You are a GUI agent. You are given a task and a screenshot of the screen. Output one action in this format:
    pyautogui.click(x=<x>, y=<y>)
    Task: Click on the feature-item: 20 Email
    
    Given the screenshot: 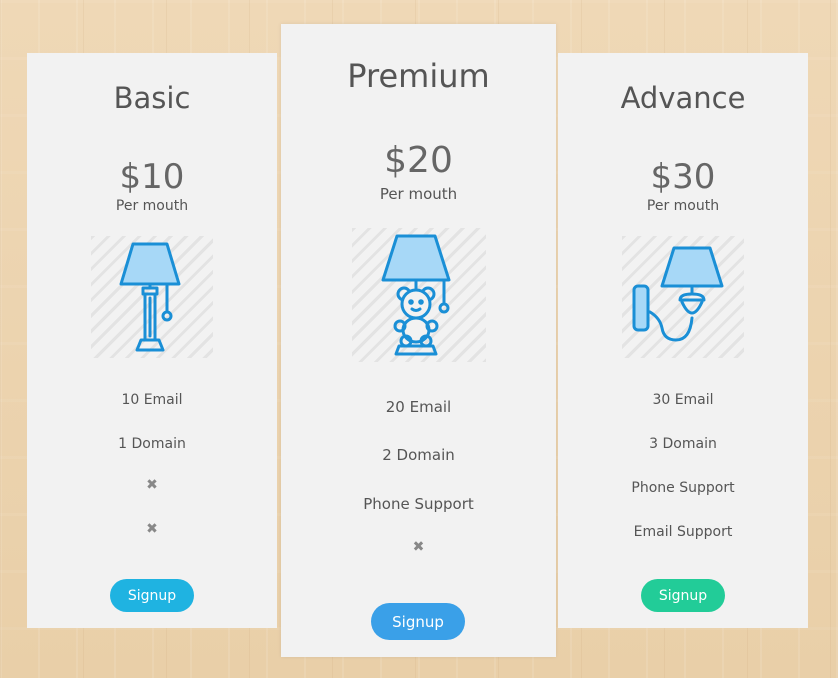 What is the action you would take?
    pyautogui.click(x=418, y=407)
    